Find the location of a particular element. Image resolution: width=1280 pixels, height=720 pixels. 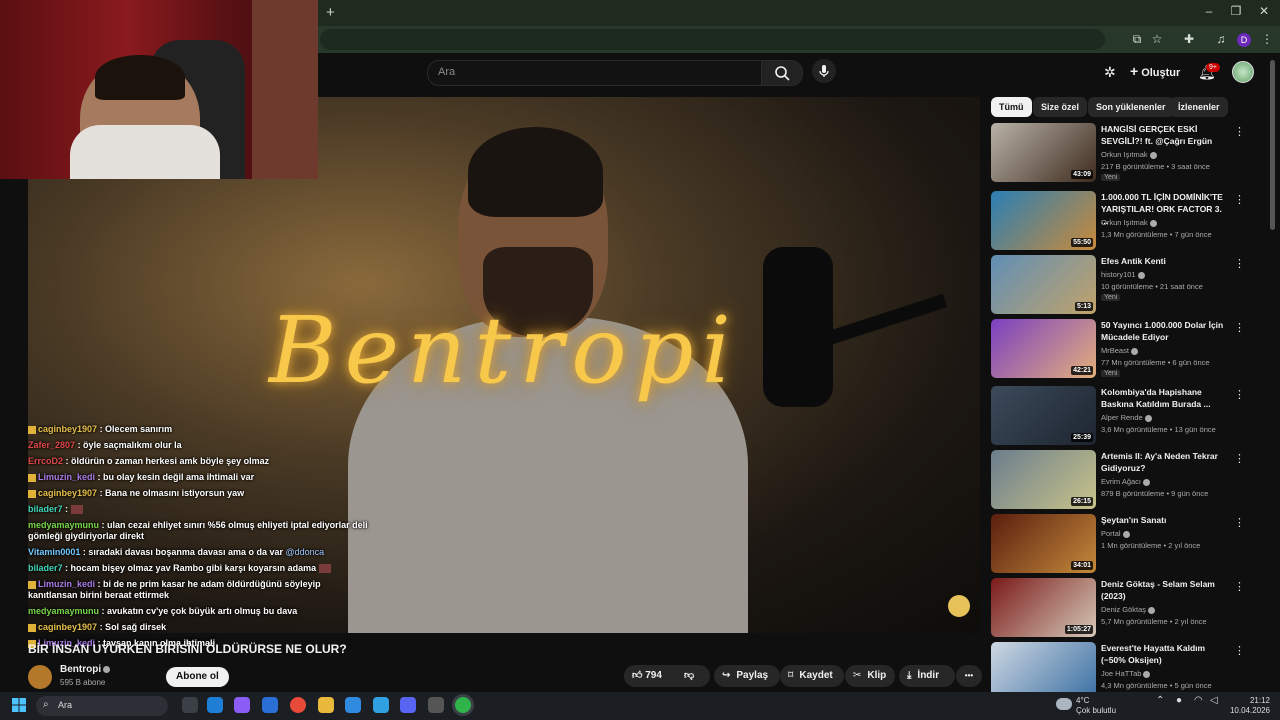

recommended-channel: Joe HaTTab is located at coordinates (1126, 673).